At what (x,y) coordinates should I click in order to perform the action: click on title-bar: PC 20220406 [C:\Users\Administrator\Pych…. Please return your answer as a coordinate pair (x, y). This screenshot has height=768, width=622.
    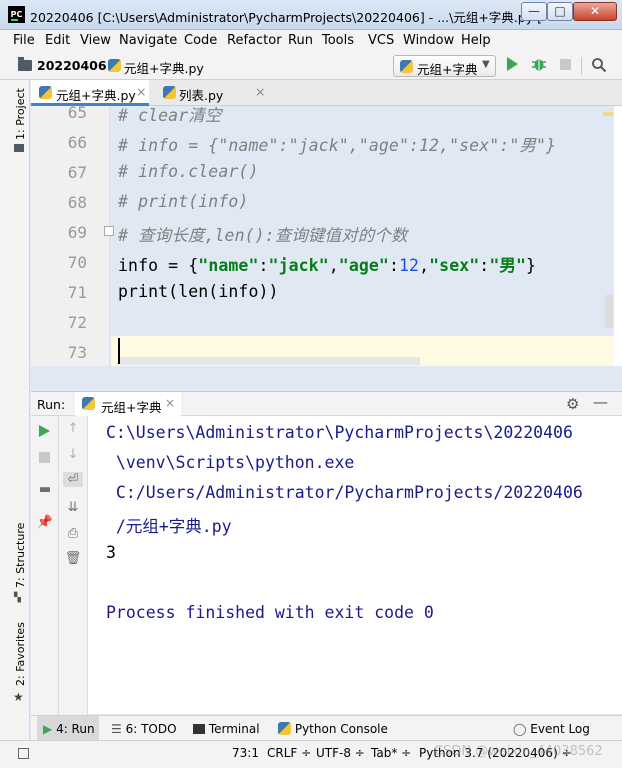
    Looking at the image, I should click on (311, 15).